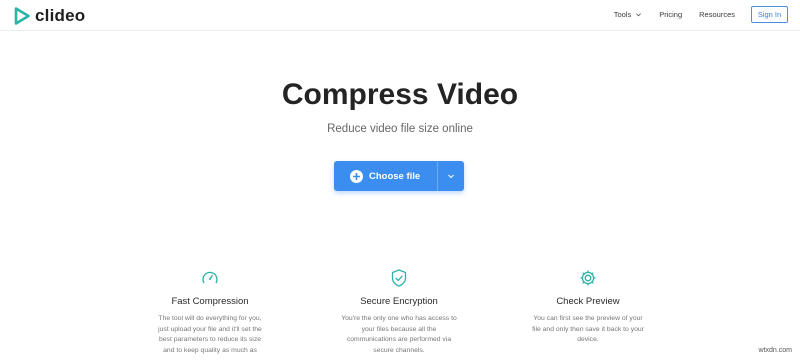 This screenshot has width=800, height=360. I want to click on sign-in-button: Sign In, so click(769, 14).